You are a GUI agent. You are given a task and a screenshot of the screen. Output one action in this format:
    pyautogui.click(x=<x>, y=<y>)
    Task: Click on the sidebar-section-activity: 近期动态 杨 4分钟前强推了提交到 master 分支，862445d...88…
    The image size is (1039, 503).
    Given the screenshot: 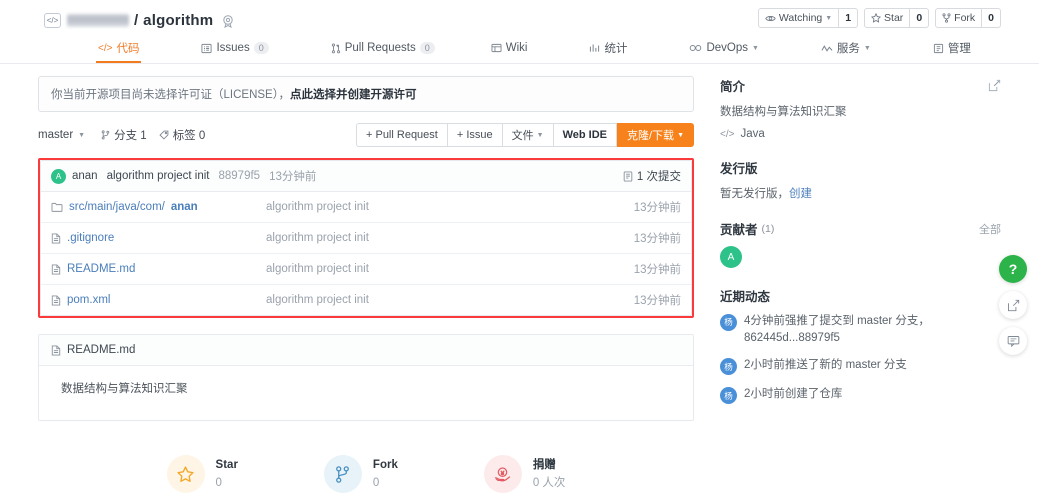 What is the action you would take?
    pyautogui.click(x=860, y=345)
    